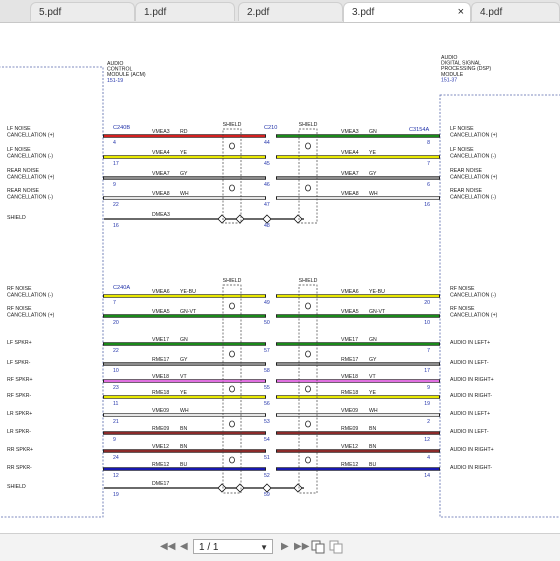 The width and height of the screenshot is (560, 561). What do you see at coordinates (185, 11) in the screenshot?
I see `tab-1-pdf: 1.pdf` at bounding box center [185, 11].